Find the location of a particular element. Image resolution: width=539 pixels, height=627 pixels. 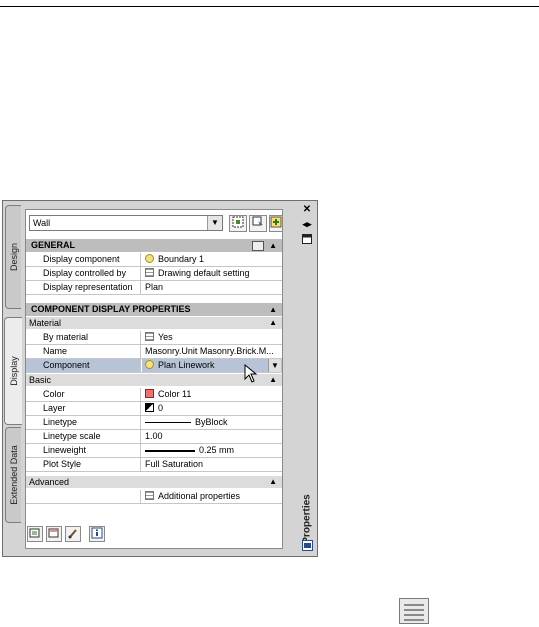

paintbrush-icon is located at coordinates (72, 534).